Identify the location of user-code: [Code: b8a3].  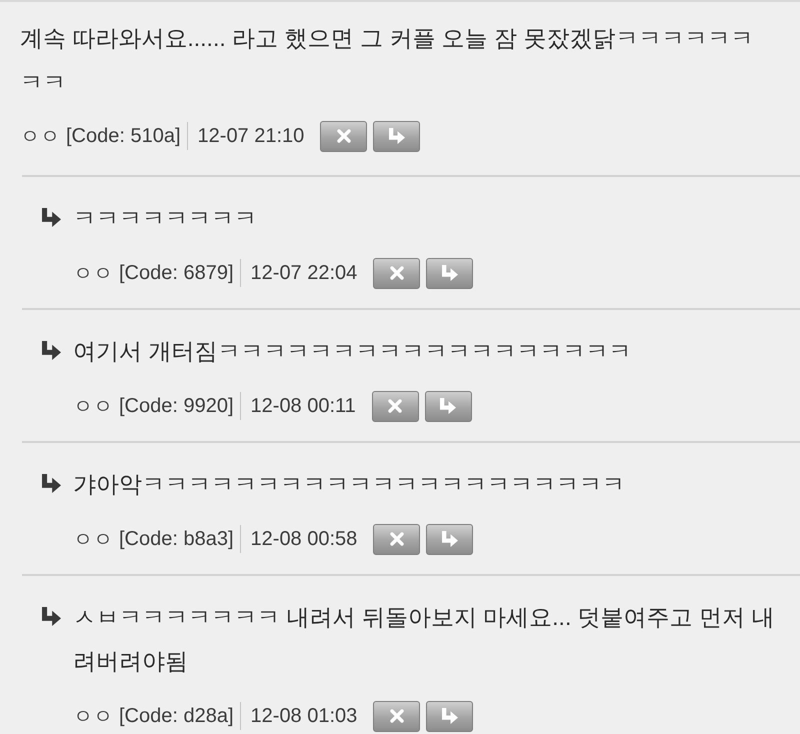
(176, 539).